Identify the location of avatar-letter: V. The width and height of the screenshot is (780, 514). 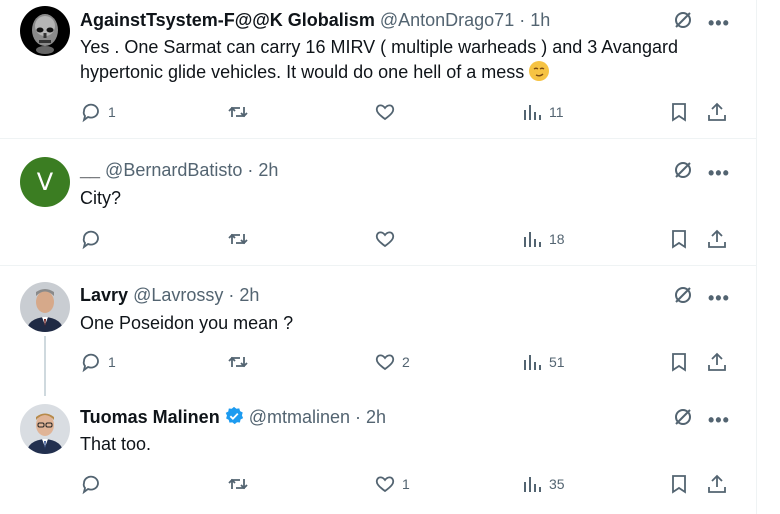
(45, 182).